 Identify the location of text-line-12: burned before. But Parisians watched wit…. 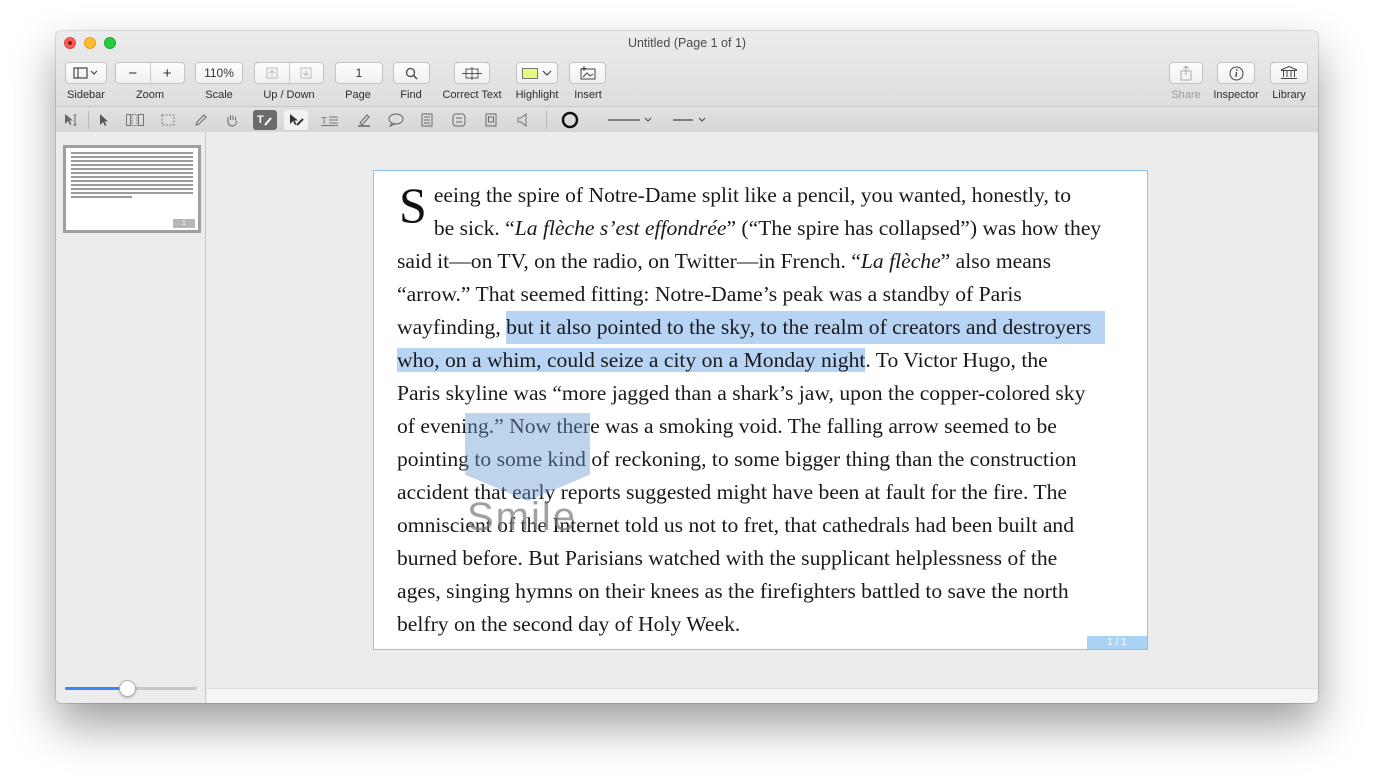
(727, 558).